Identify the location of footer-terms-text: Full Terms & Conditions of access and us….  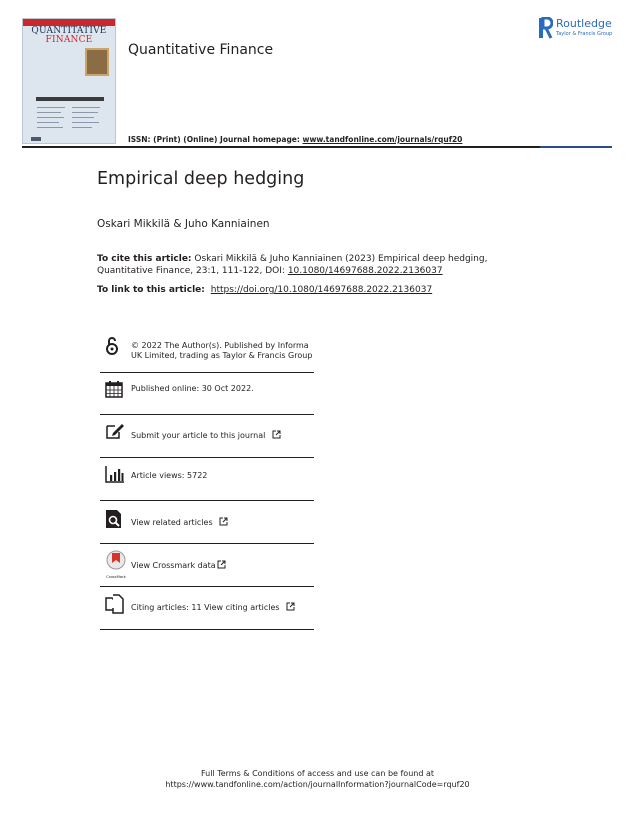
(317, 773).